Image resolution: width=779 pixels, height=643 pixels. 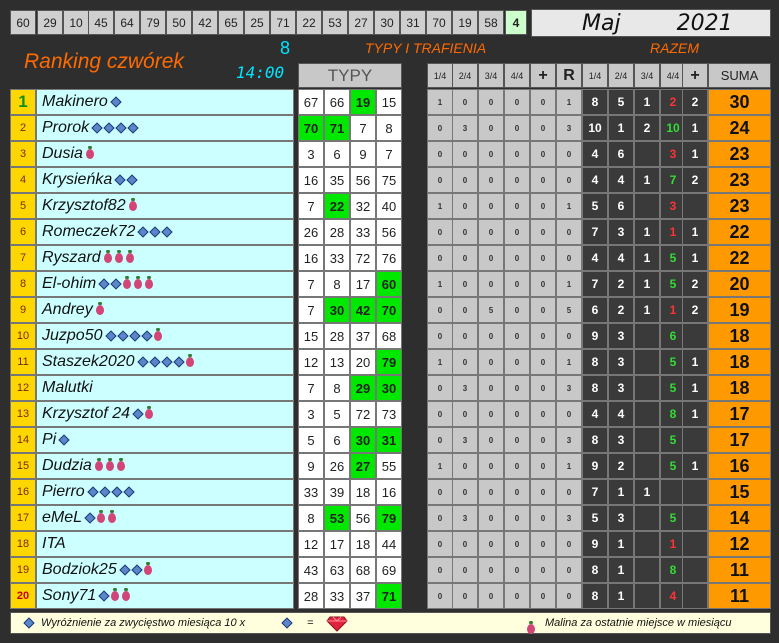 What do you see at coordinates (153, 22) in the screenshot?
I see `drawn-number: 79` at bounding box center [153, 22].